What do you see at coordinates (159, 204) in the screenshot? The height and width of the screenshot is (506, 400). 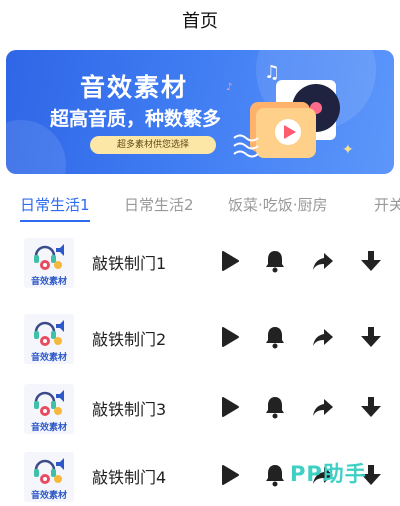 I see `tab-daily-life-2: 日常生活2` at bounding box center [159, 204].